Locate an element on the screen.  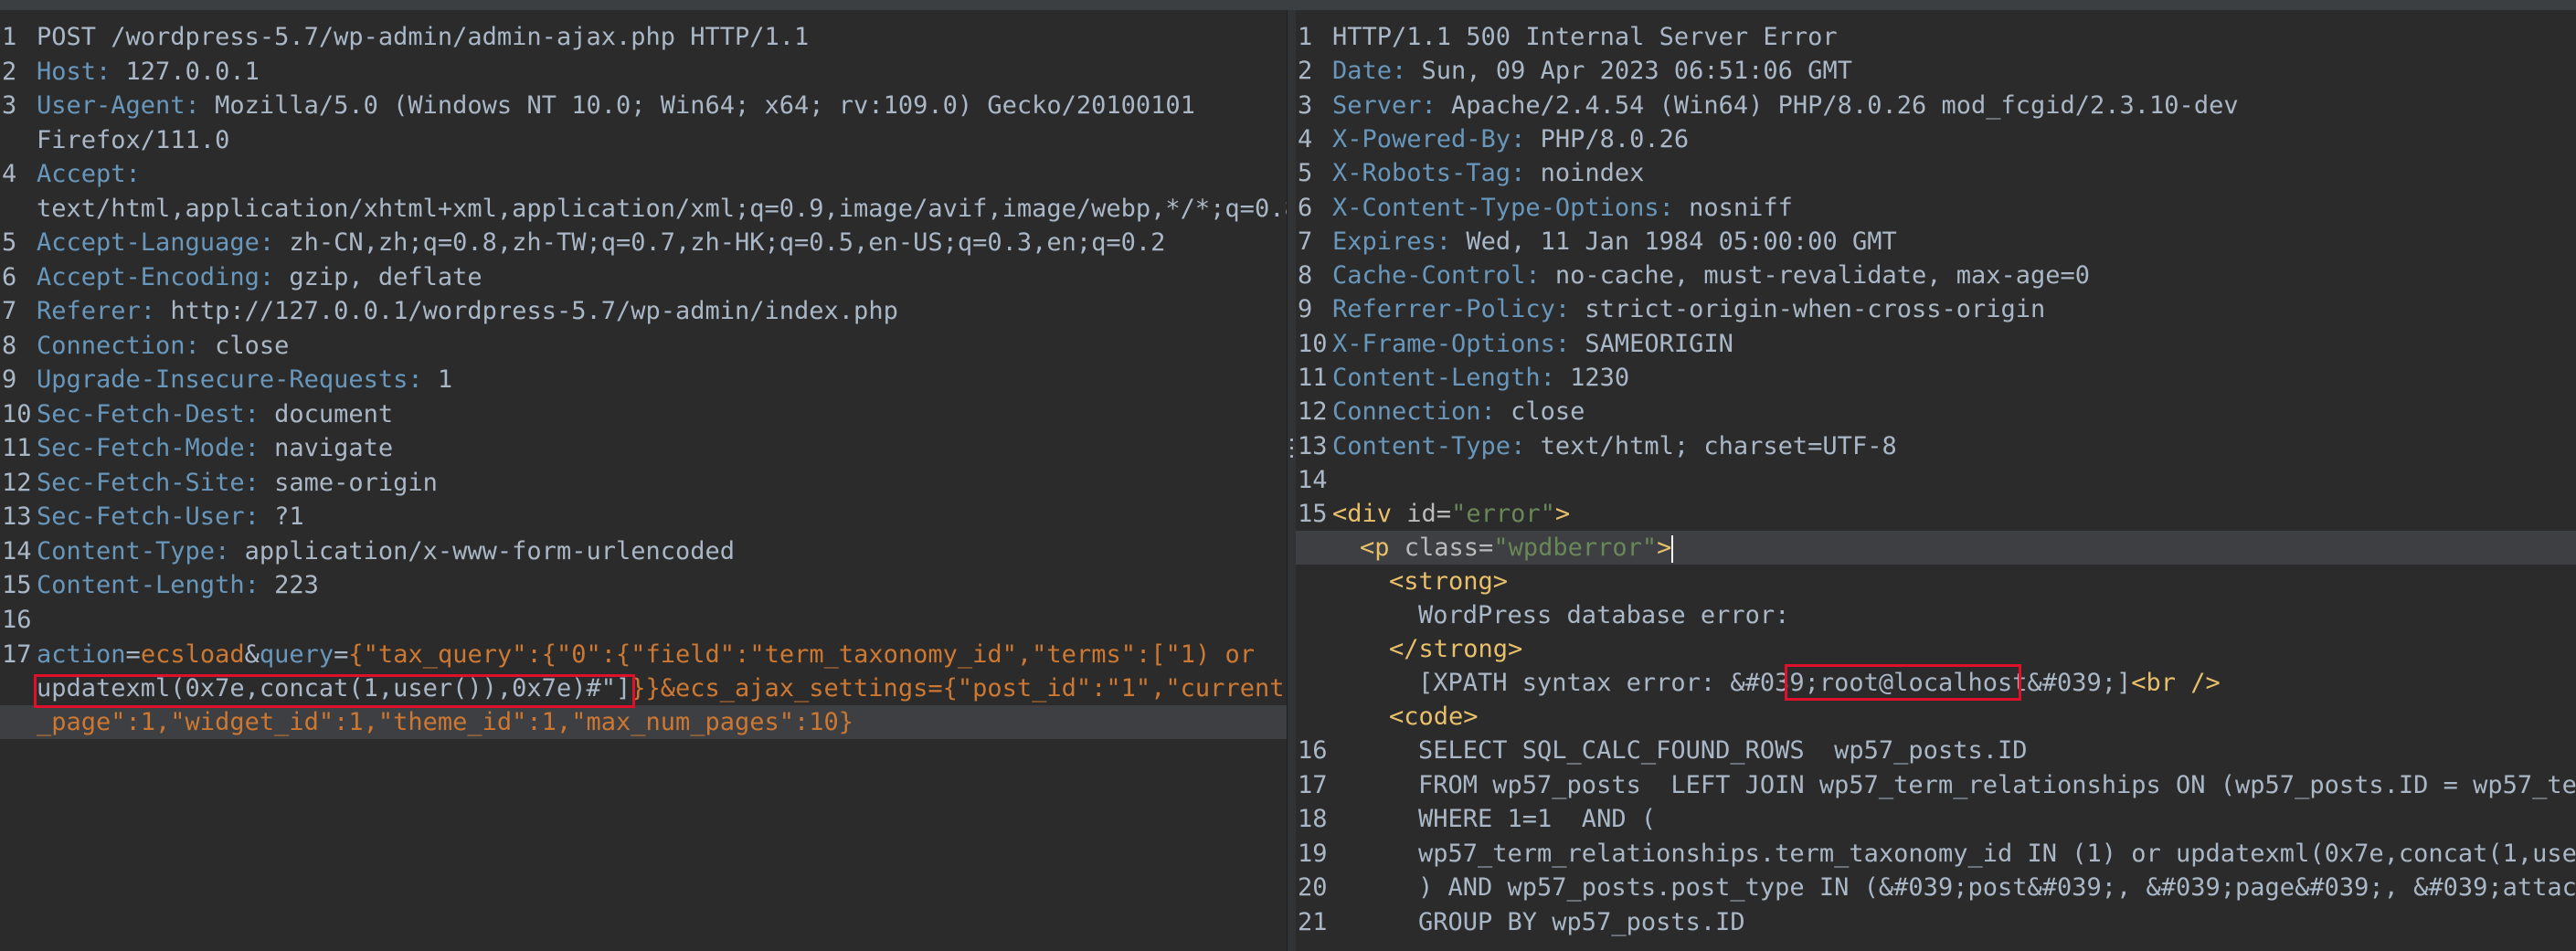
header-value: strict-origin-when-cross-origin is located at coordinates (1815, 309).